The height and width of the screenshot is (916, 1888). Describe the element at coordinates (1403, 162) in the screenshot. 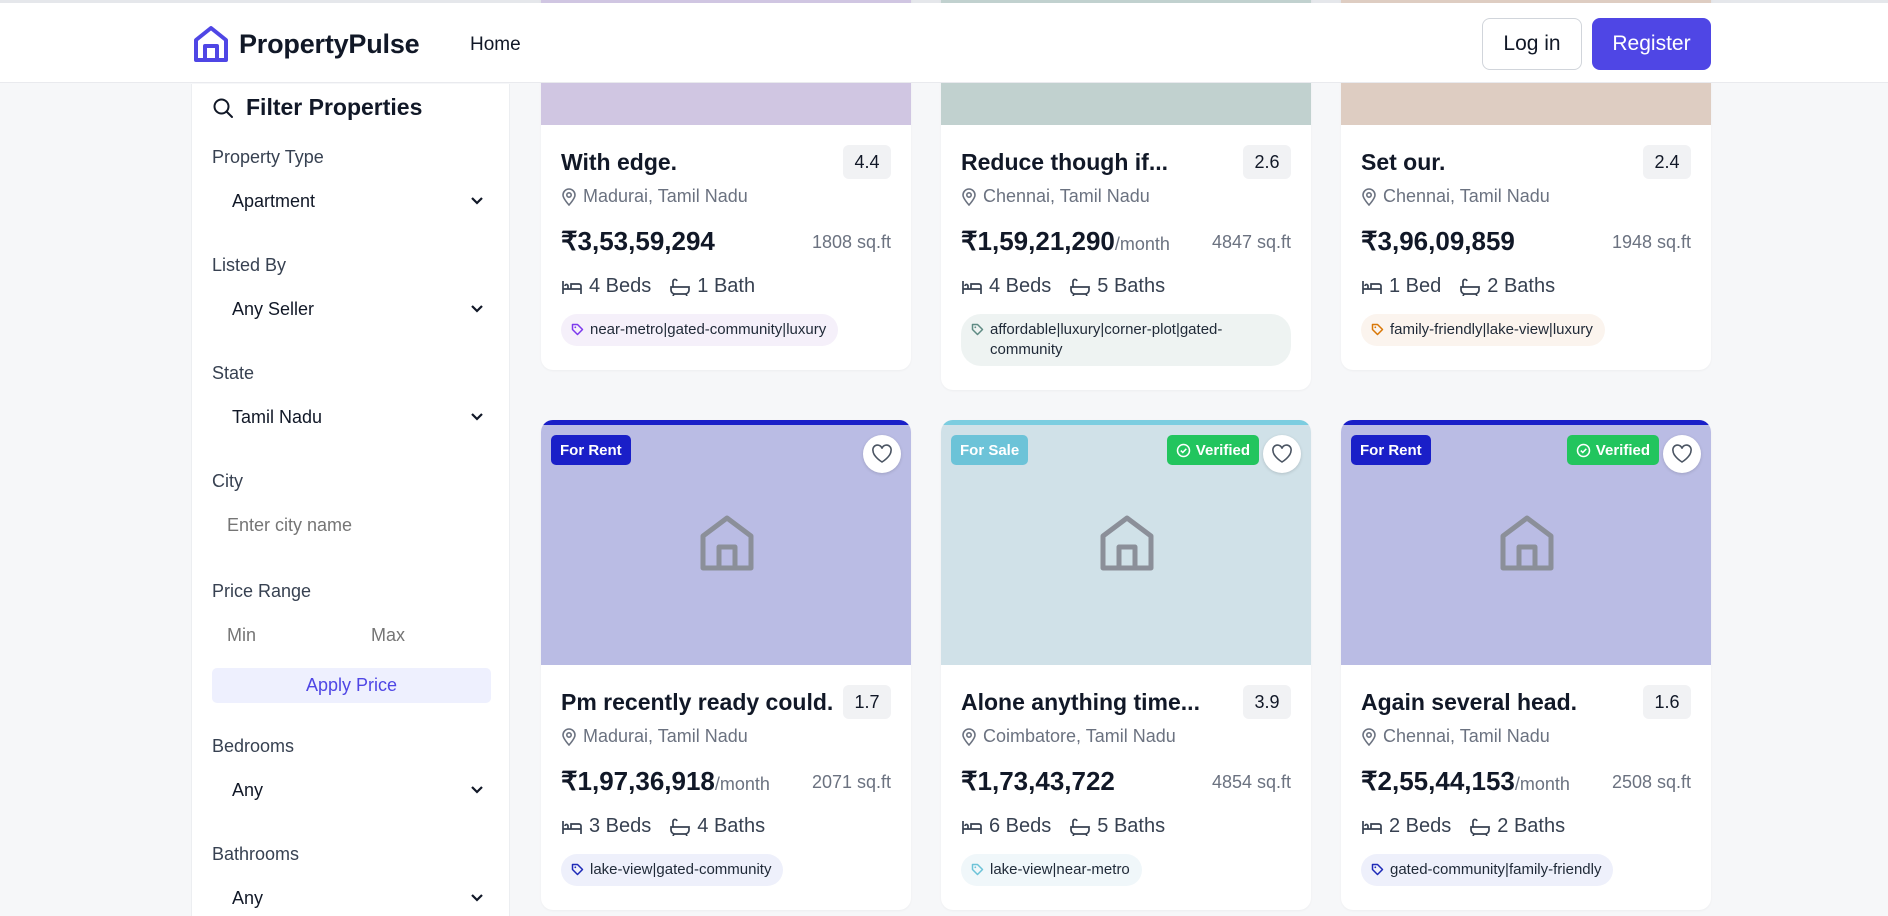

I see `property-title: Set our.` at that location.